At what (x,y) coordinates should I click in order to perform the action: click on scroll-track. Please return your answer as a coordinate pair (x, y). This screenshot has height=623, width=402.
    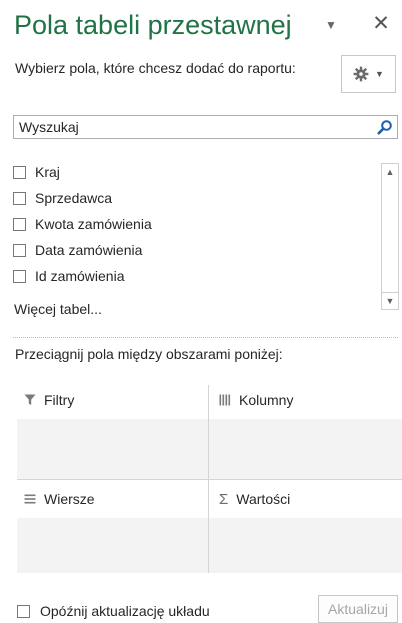
    Looking at the image, I should click on (390, 236).